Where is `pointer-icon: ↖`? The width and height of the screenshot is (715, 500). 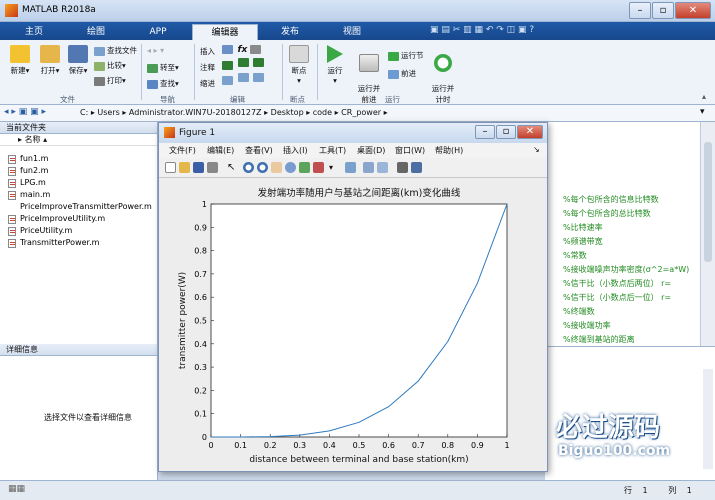 pointer-icon: ↖ is located at coordinates (232, 167).